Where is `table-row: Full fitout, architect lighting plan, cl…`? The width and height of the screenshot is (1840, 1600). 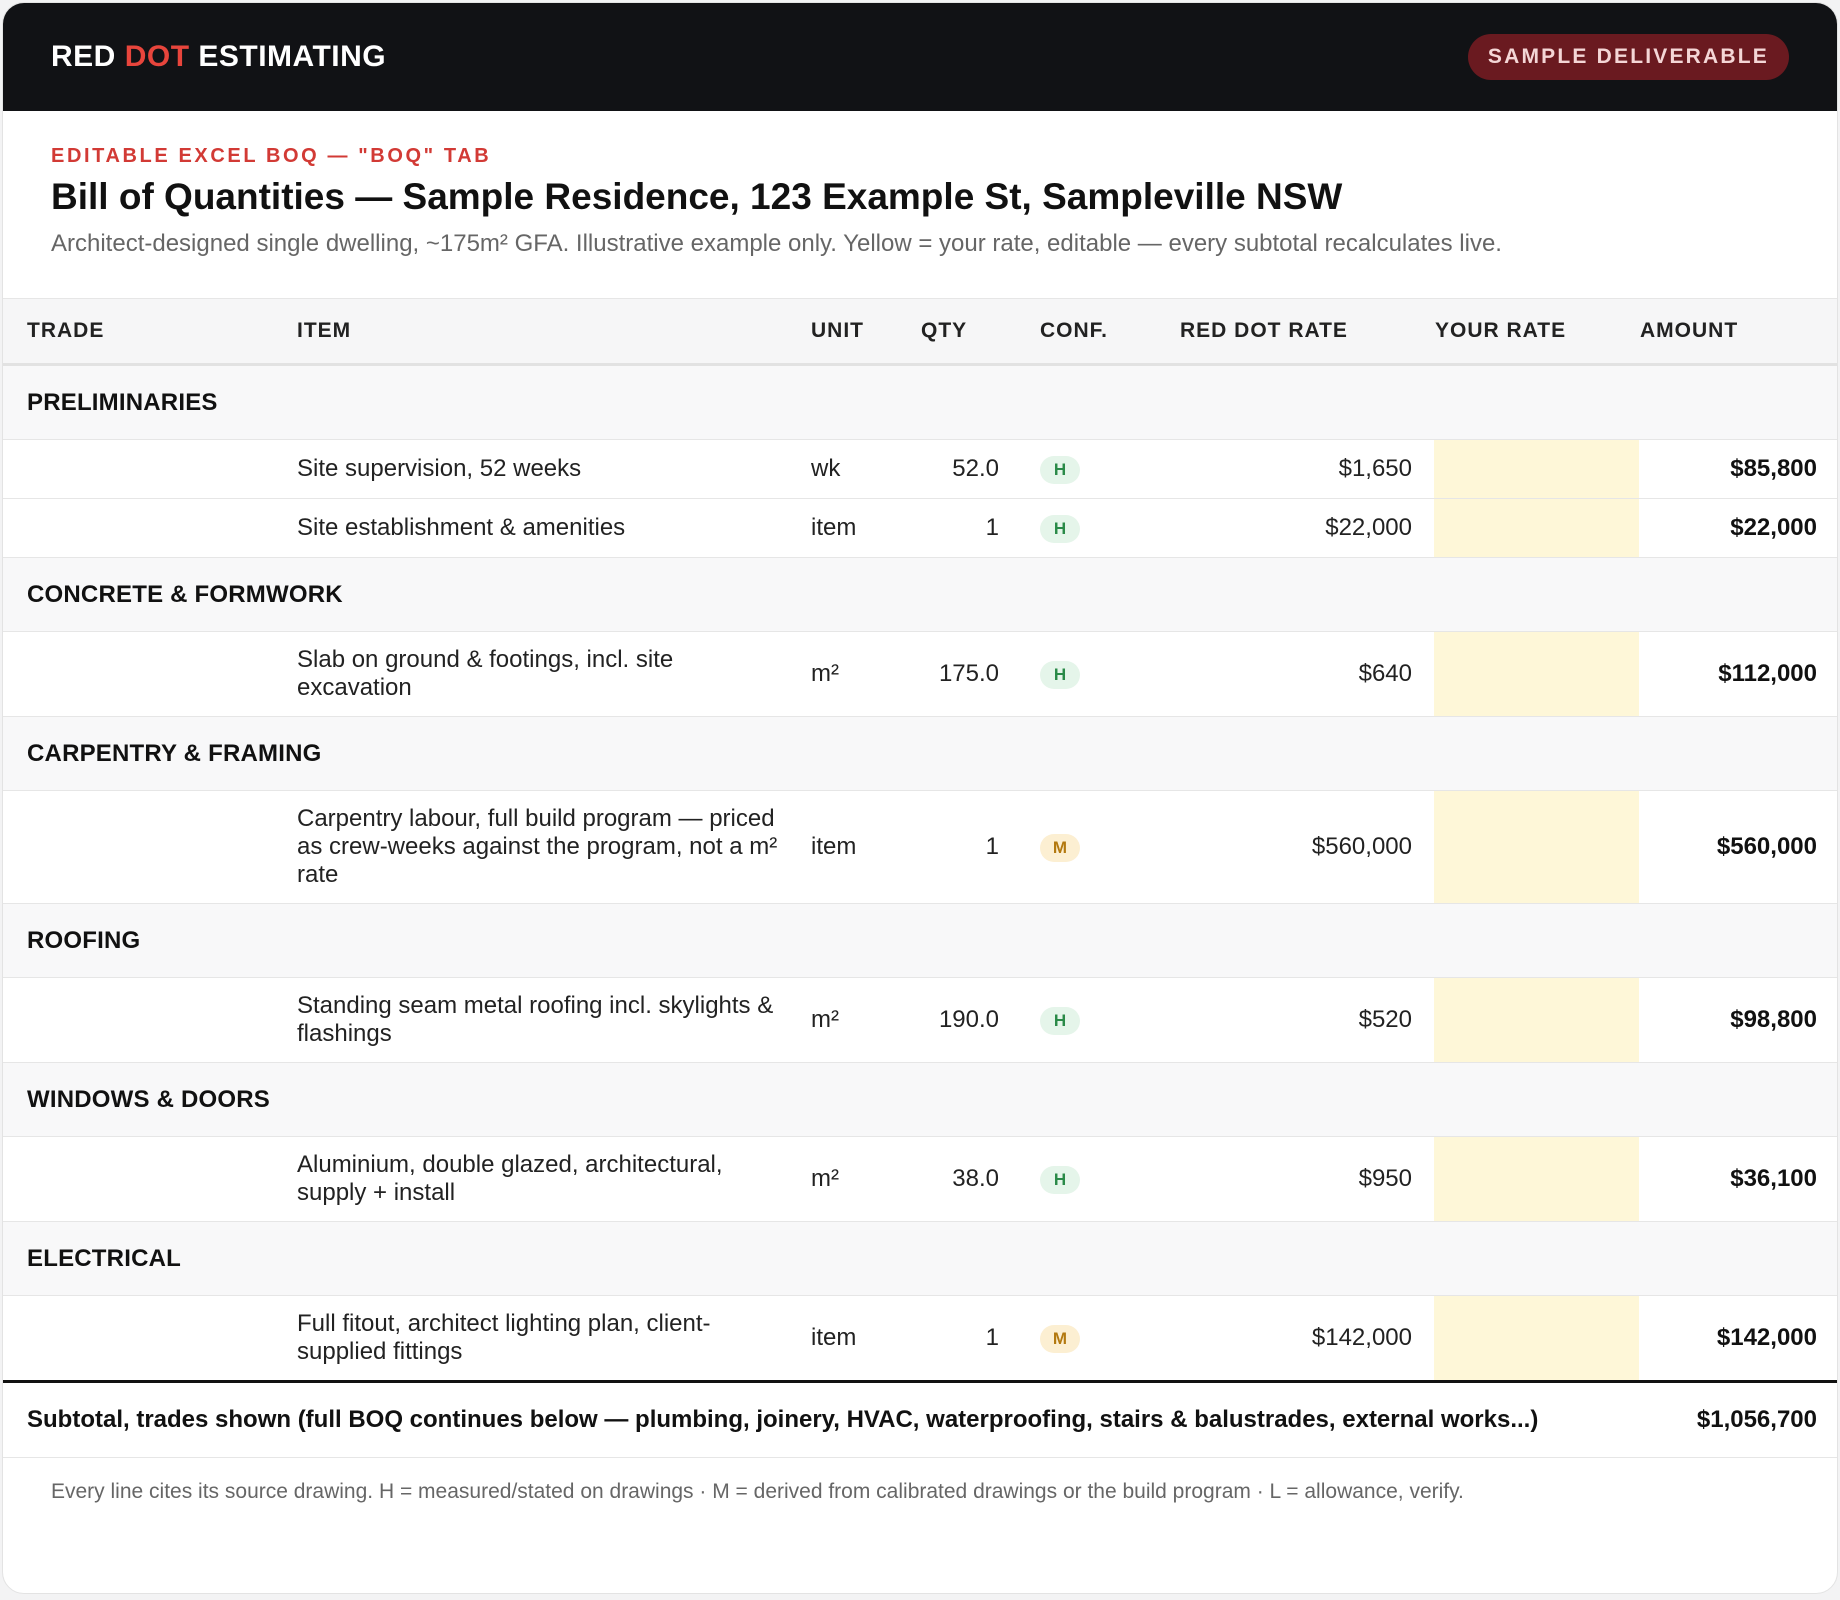 table-row: Full fitout, architect lighting plan, cl… is located at coordinates (920, 1338).